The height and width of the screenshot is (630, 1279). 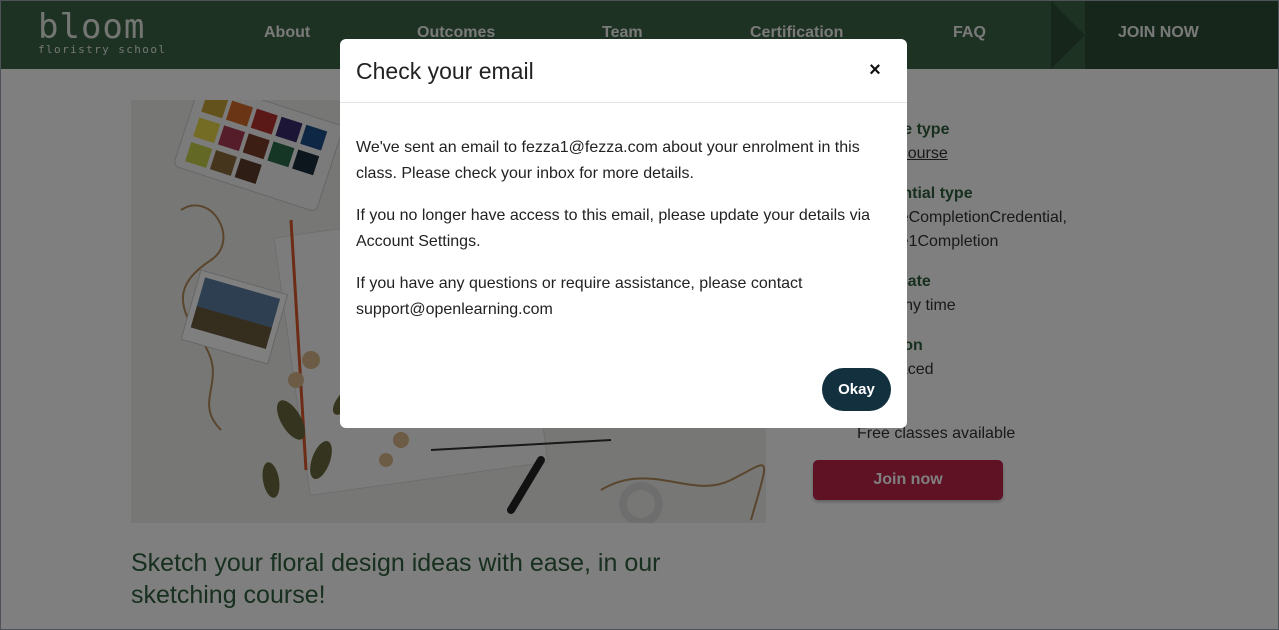 What do you see at coordinates (623, 71) in the screenshot?
I see `dialog-header: Check your email ×` at bounding box center [623, 71].